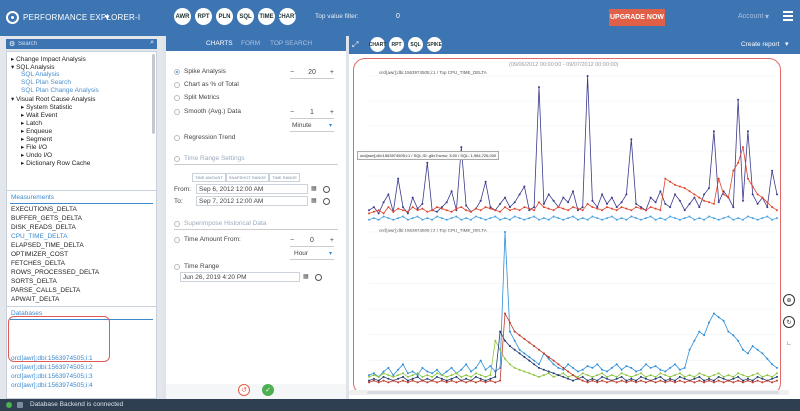 Image resolution: width=800 pixels, height=411 pixels. What do you see at coordinates (291, 43) in the screenshot?
I see `tab-top-search: TOP SEARCH` at bounding box center [291, 43].